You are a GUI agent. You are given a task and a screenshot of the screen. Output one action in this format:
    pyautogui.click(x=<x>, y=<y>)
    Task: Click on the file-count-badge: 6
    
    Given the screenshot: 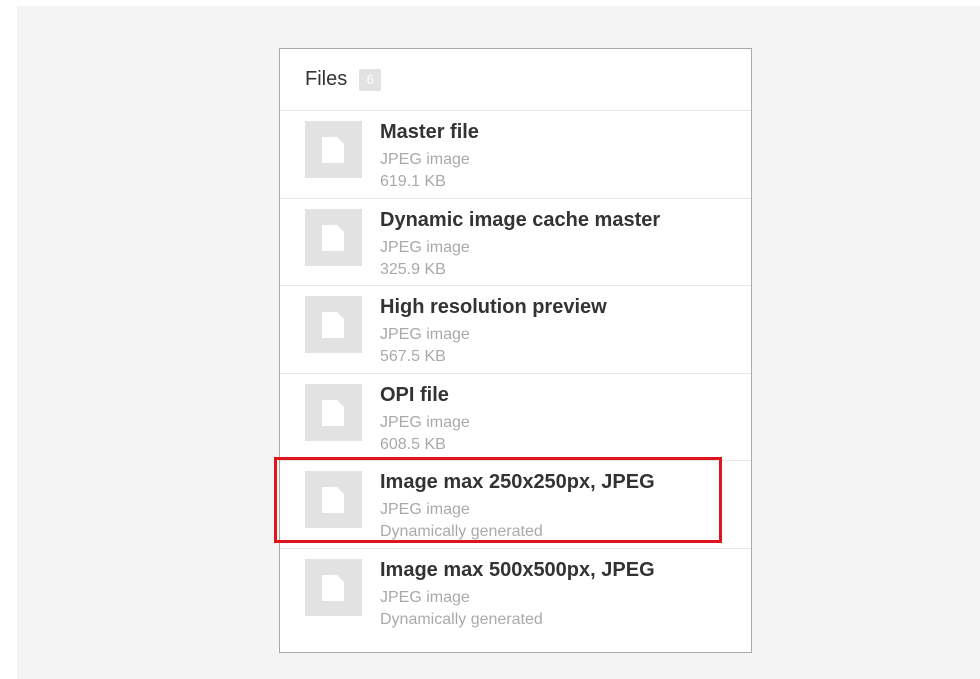 What is the action you would take?
    pyautogui.click(x=370, y=79)
    